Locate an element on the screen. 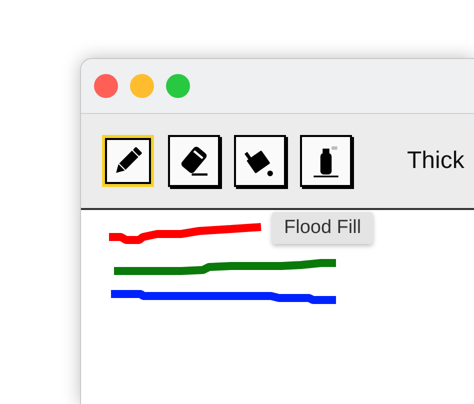 This screenshot has width=474, height=404. tooltip: Flood Fill is located at coordinates (323, 228).